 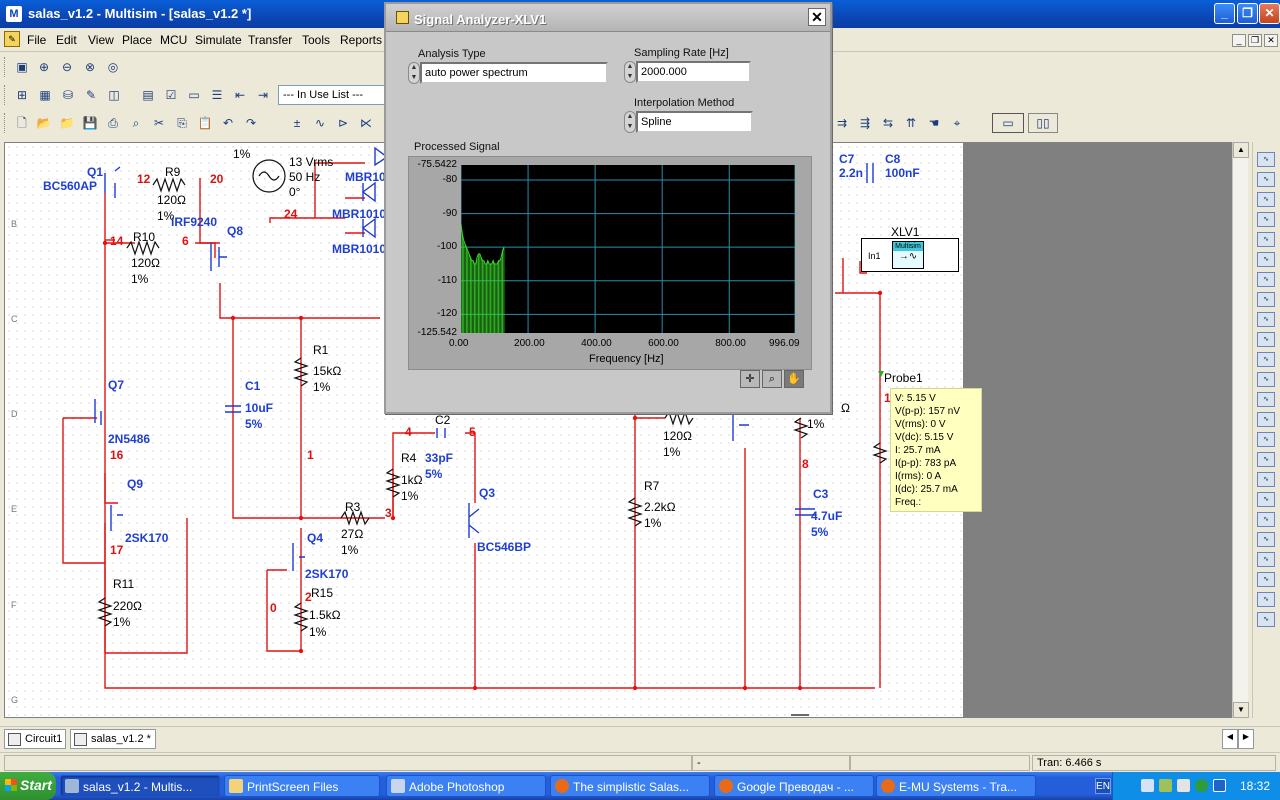 What do you see at coordinates (1103, 786) in the screenshot?
I see `language-indicator: EN` at bounding box center [1103, 786].